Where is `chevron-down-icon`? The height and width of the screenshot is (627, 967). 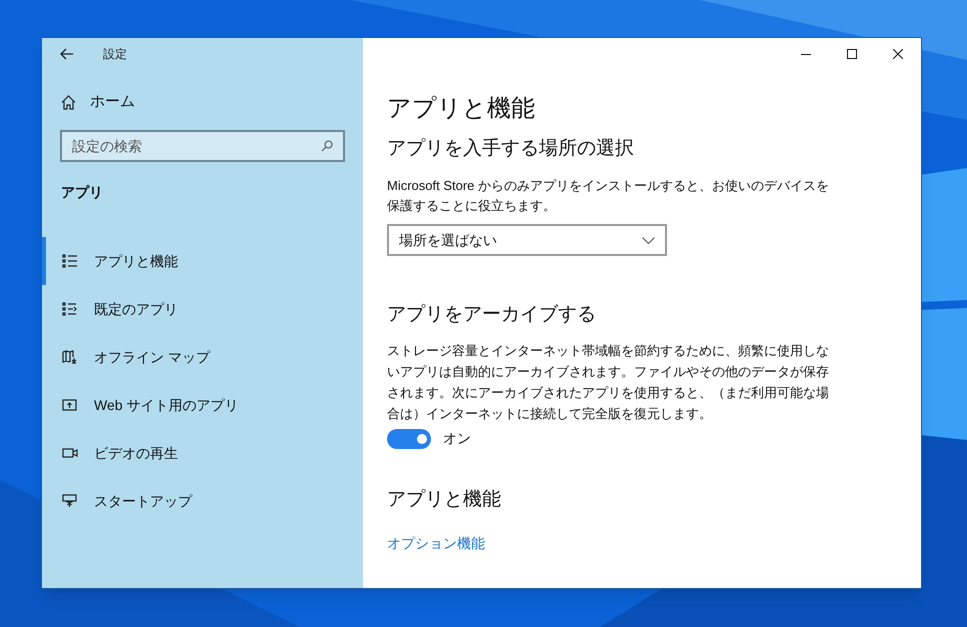
chevron-down-icon is located at coordinates (648, 240).